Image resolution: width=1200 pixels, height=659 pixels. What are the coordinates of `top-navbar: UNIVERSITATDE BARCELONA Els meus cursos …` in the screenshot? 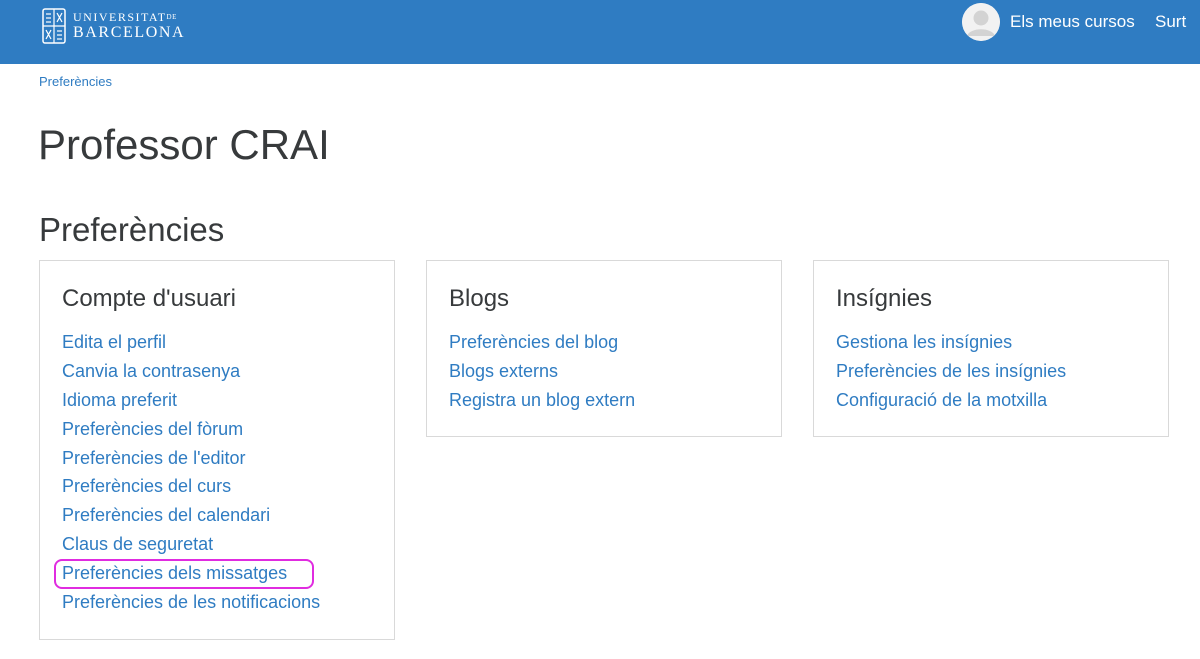 It's located at (600, 32).